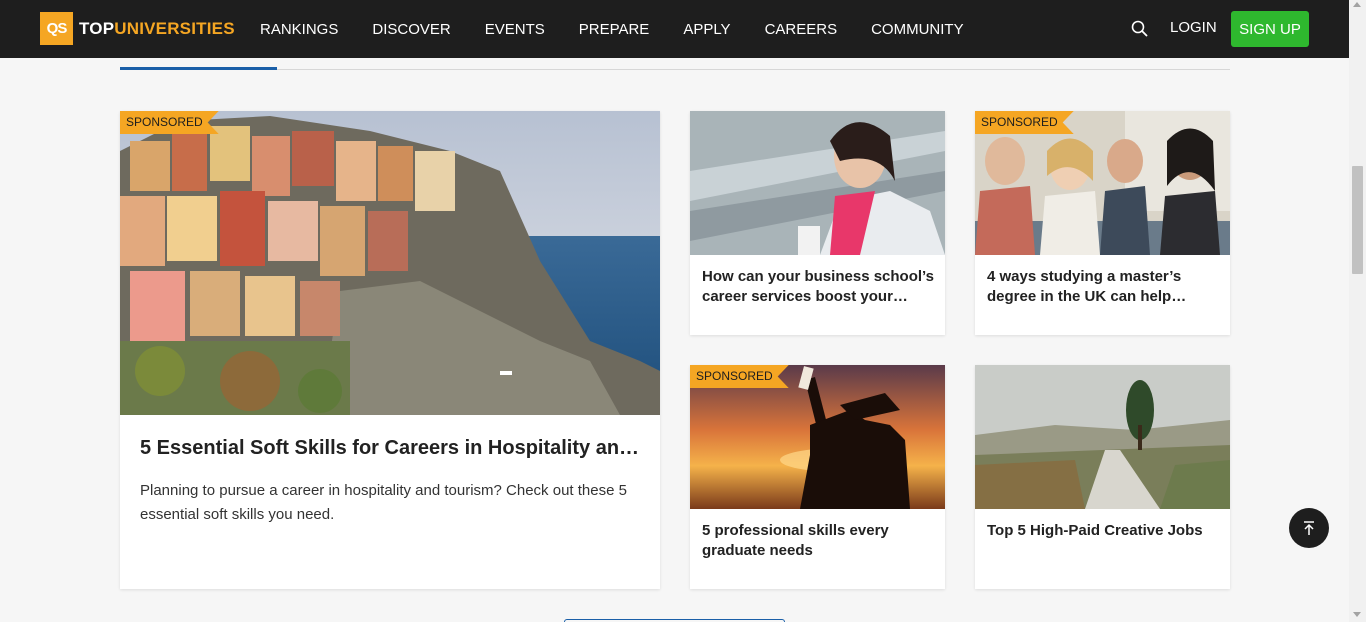 This screenshot has height=622, width=1366. I want to click on article-card: Top 5 High-Paid Creative Jobs, so click(1102, 477).